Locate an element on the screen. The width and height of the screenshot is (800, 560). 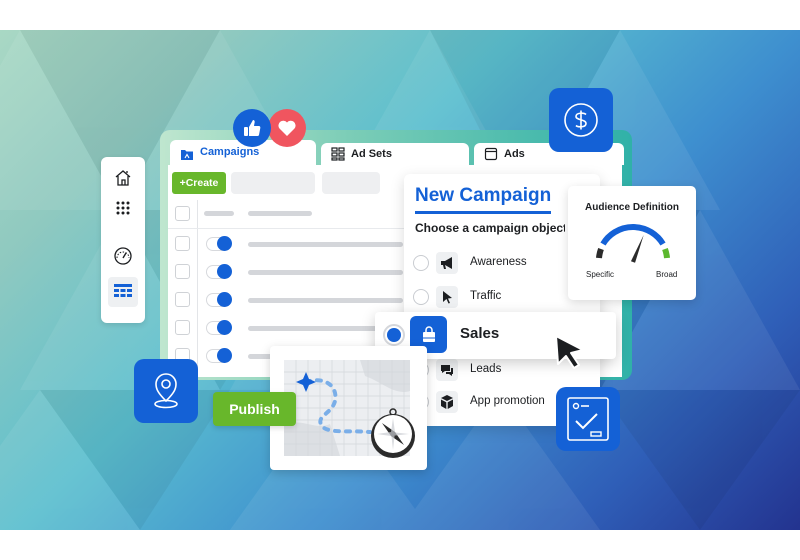
audience-title: Audience Definition is located at coordinates (632, 207).